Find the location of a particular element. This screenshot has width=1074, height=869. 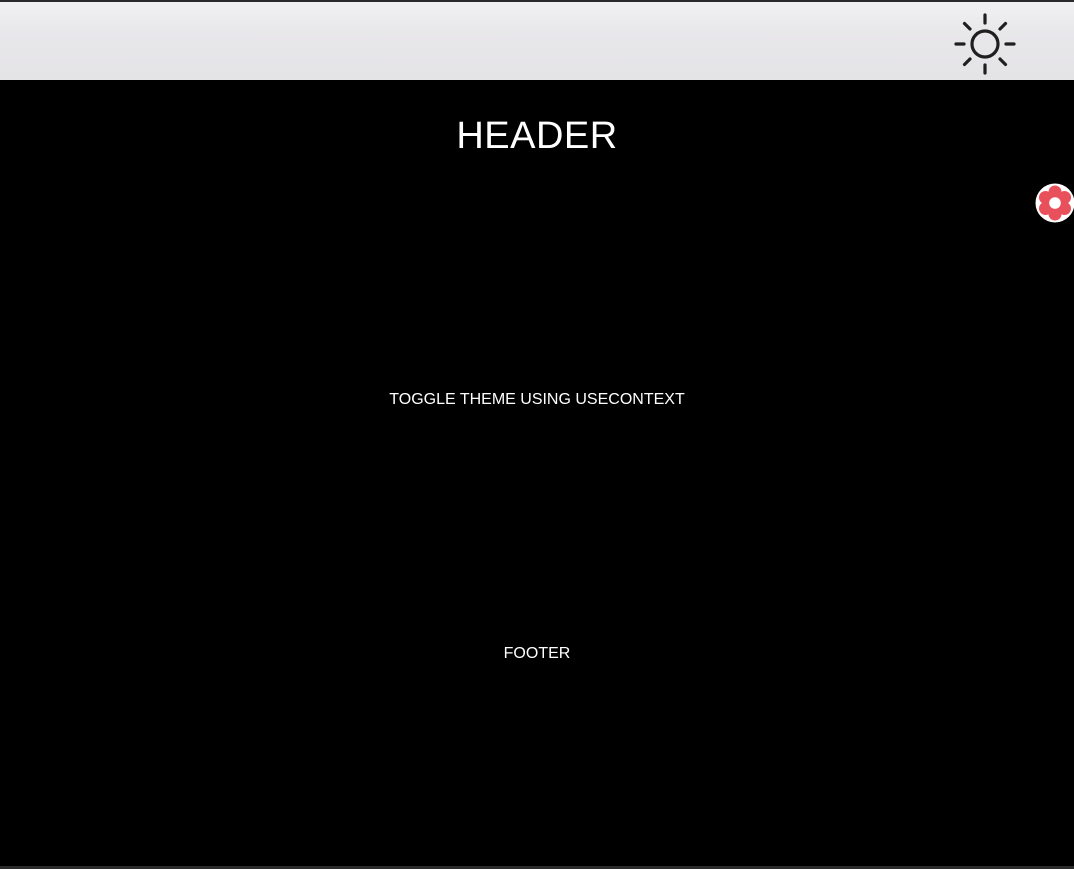

floating-widget-button is located at coordinates (1054, 203).